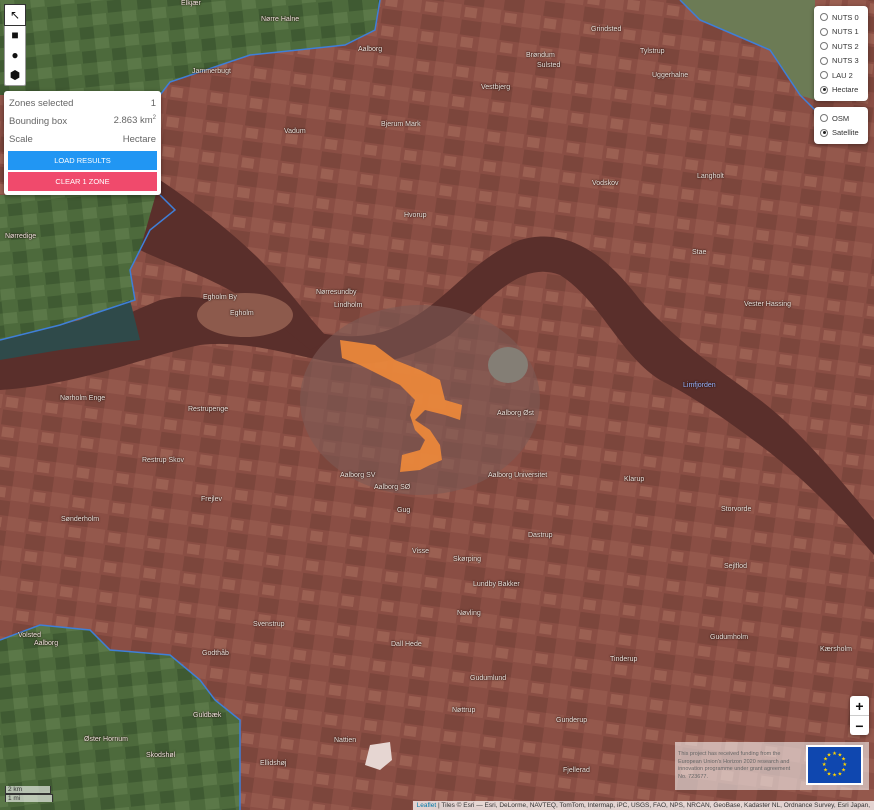 Image resolution: width=874 pixels, height=810 pixels. I want to click on place-label: Lindholm, so click(348, 305).